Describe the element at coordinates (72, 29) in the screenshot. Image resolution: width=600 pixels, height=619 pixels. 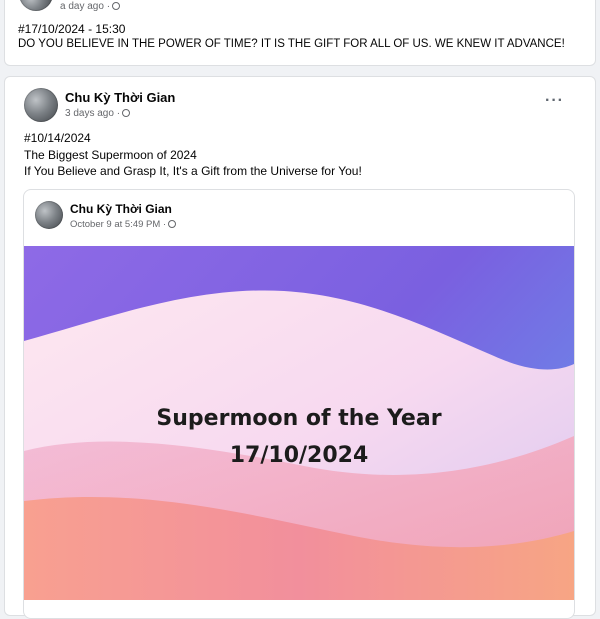
I see `top-post-line-1: #17/10/2024 - 15:30` at that location.